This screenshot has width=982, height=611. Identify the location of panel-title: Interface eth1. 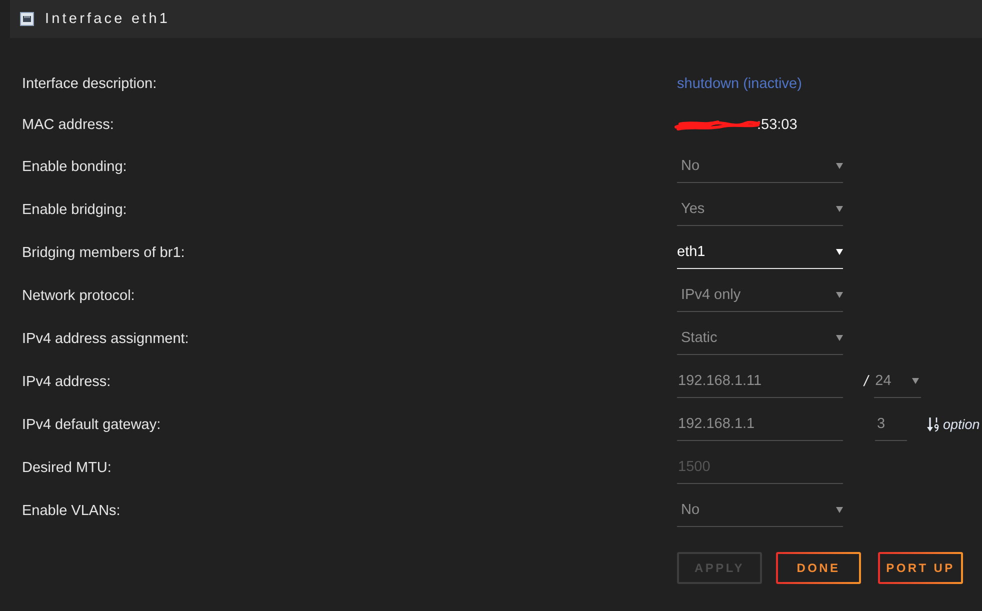
(107, 19).